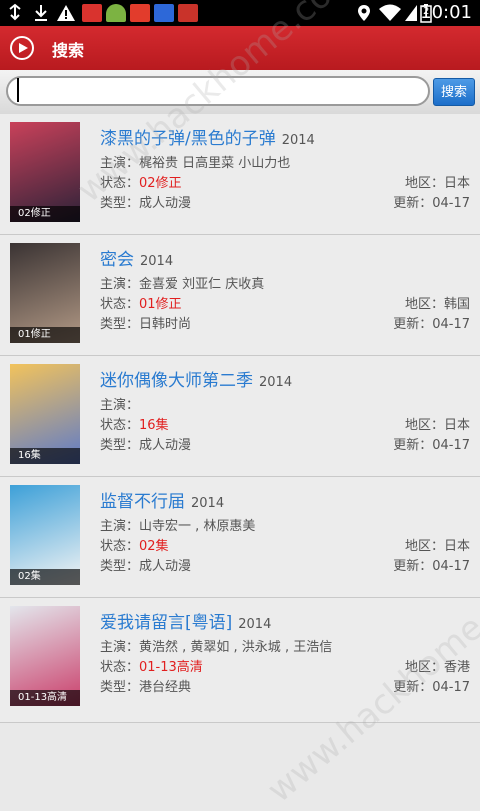 The image size is (480, 811). I want to click on search-input, so click(218, 91).